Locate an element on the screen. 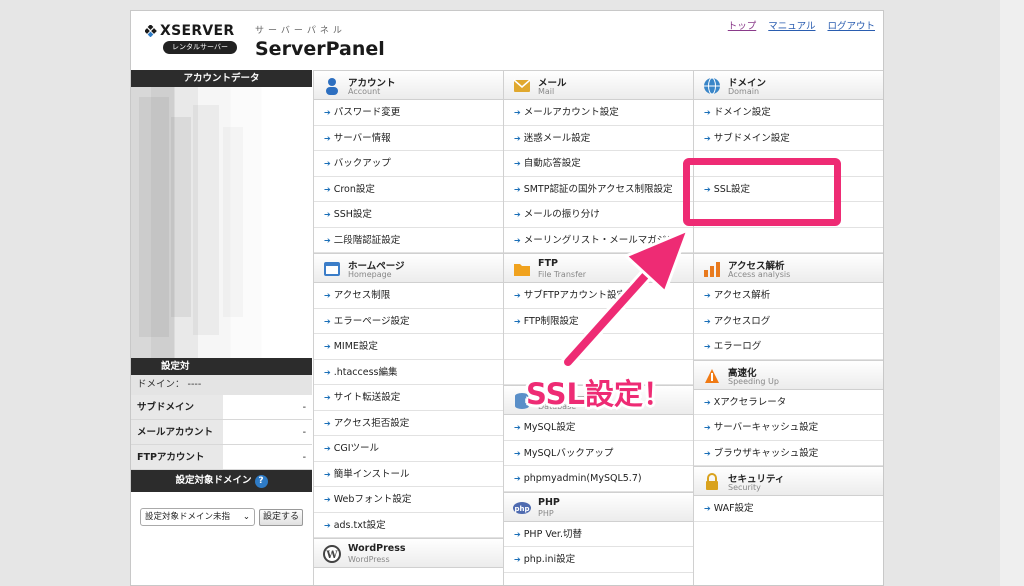 The height and width of the screenshot is (586, 1024). menu-item: ➔ パスワード変更 is located at coordinates (408, 113).